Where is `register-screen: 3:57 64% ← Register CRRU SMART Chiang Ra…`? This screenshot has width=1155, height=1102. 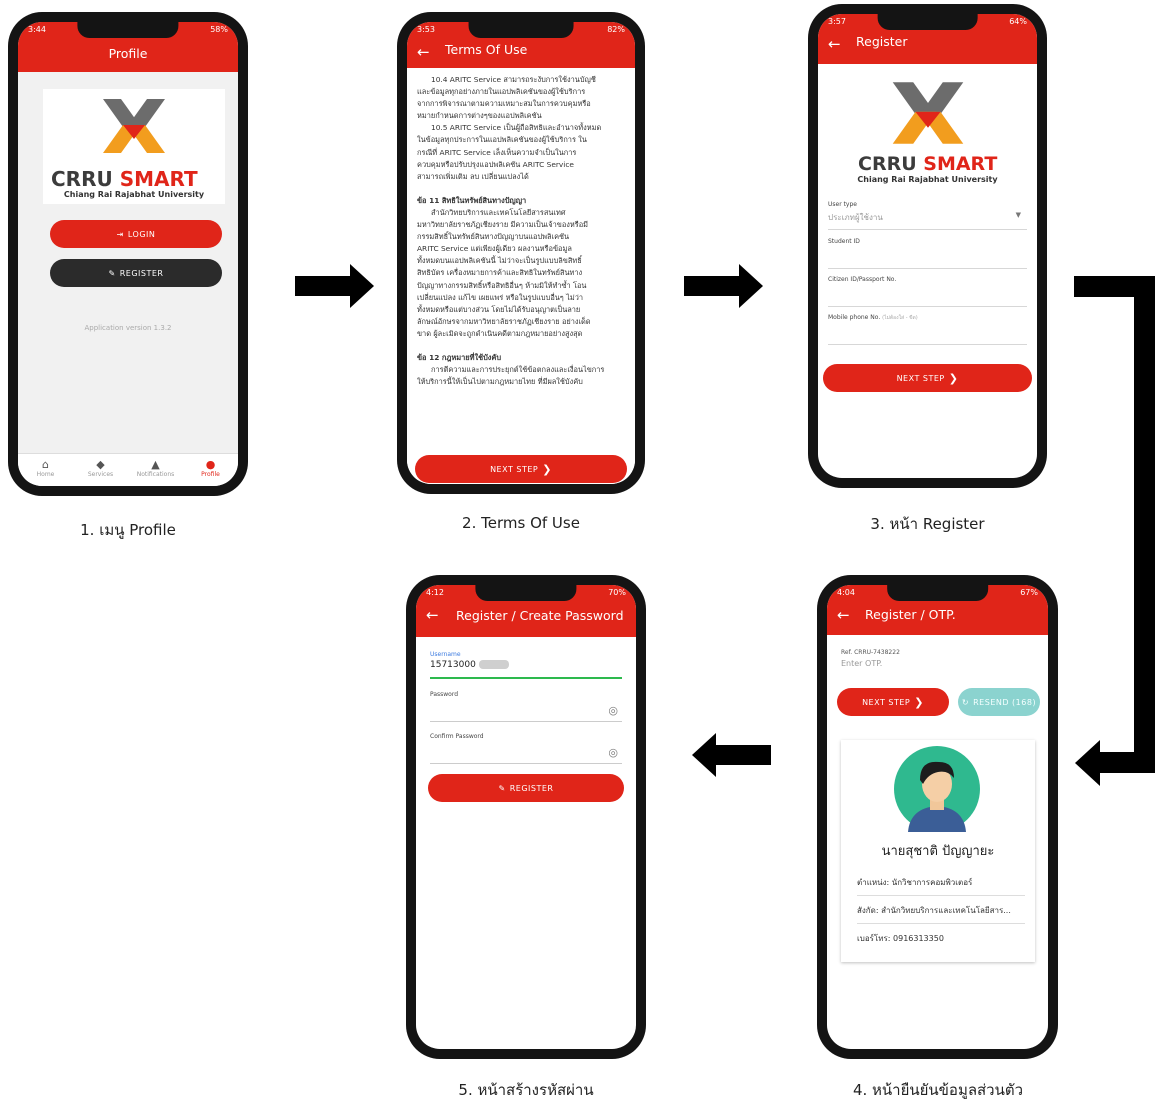
register-screen: 3:57 64% ← Register CRRU SMART Chiang Ra… is located at coordinates (927, 246).